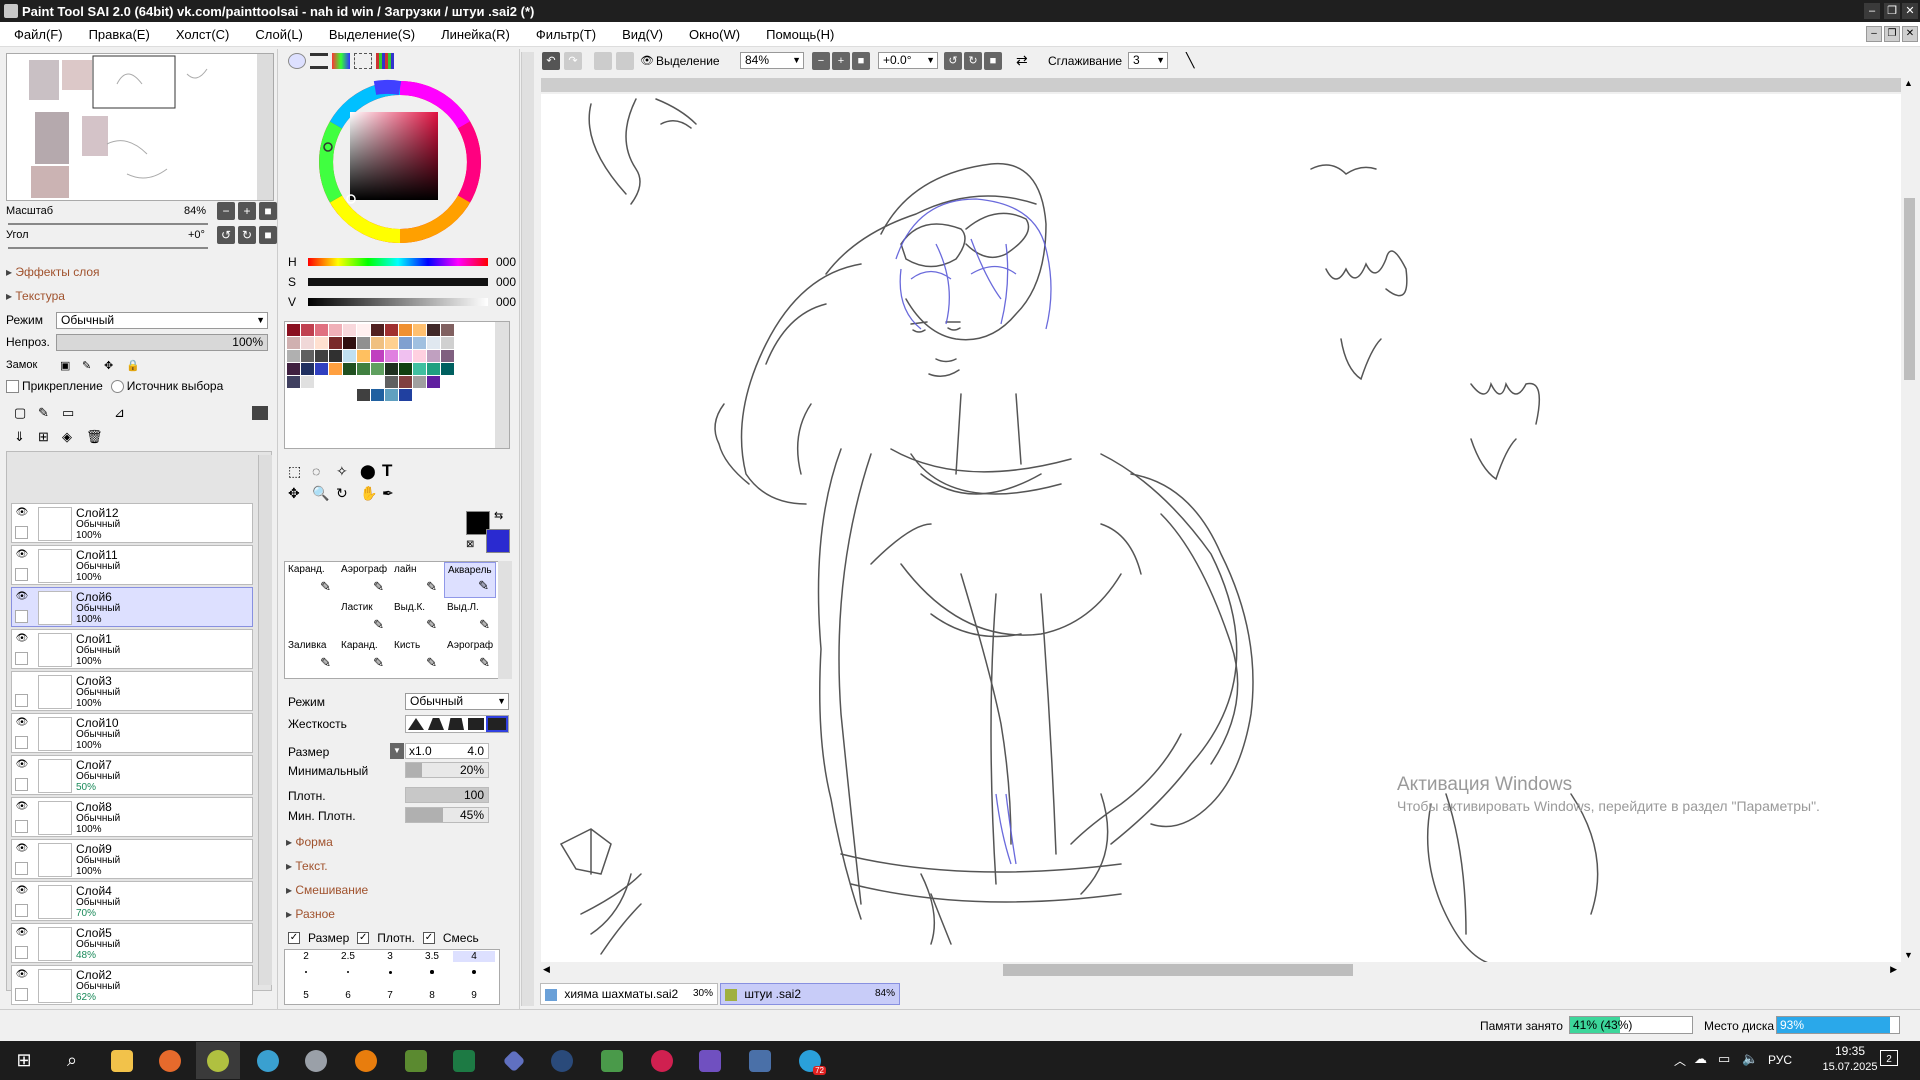 The width and height of the screenshot is (1920, 1080). Describe the element at coordinates (363, 938) in the screenshot. I see `density-check: ✓` at that location.